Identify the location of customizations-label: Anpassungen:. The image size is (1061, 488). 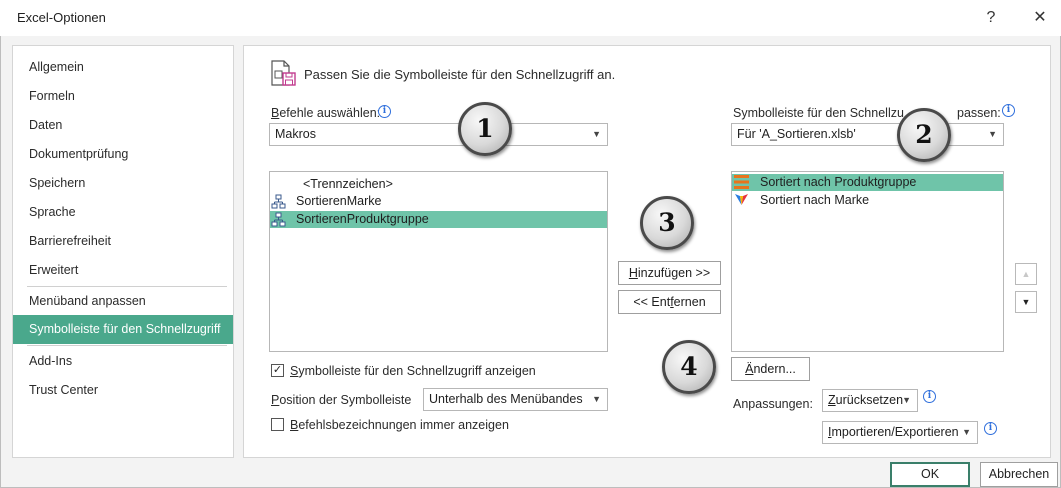
(773, 404).